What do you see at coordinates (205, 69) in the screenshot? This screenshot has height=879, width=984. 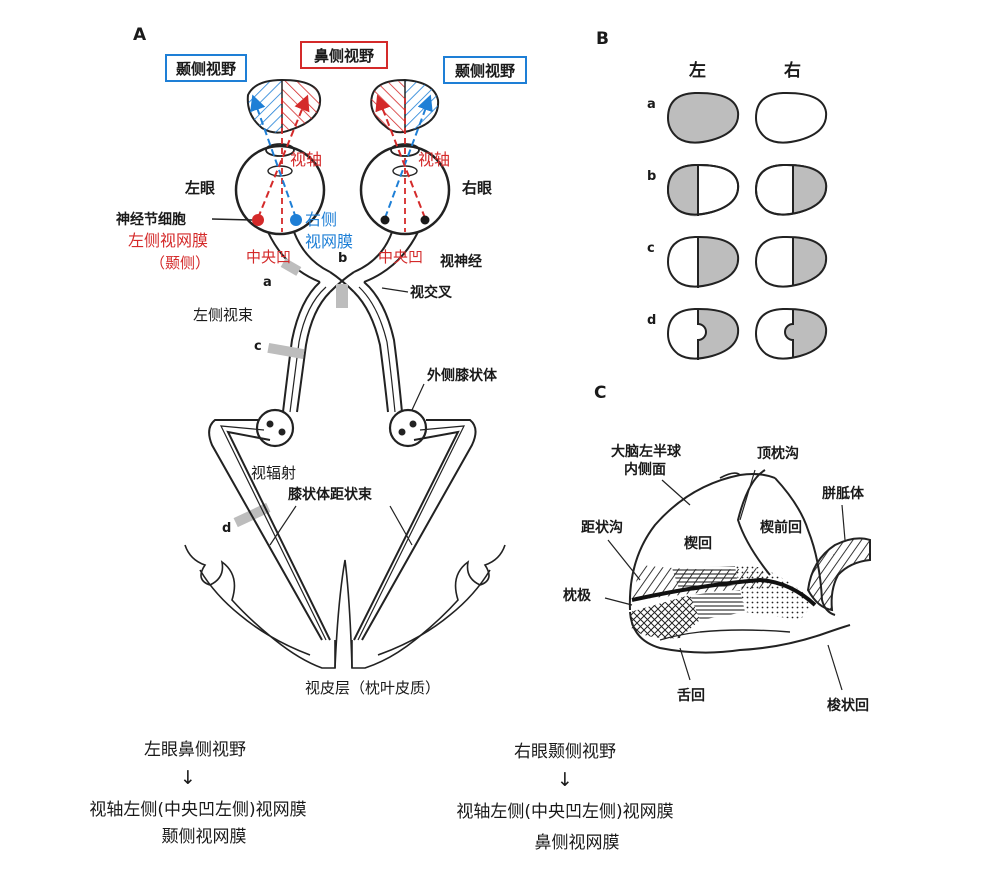 I see `temporal-field-left-label: 颞侧视野` at bounding box center [205, 69].